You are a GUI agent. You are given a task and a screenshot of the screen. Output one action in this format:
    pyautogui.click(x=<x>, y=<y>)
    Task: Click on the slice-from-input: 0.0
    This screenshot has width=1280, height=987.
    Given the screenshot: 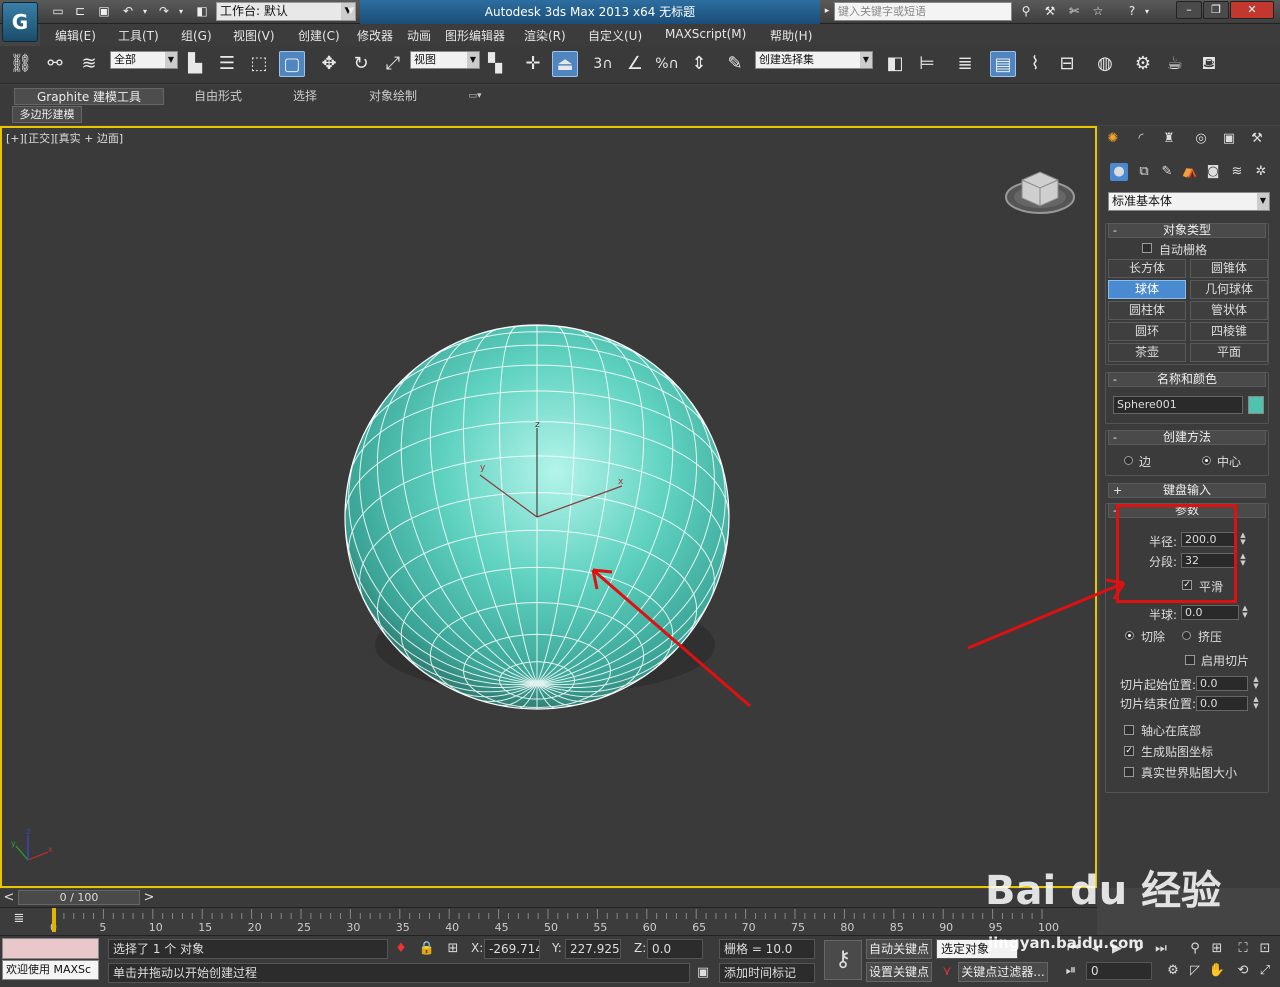 What is the action you would take?
    pyautogui.click(x=1222, y=683)
    